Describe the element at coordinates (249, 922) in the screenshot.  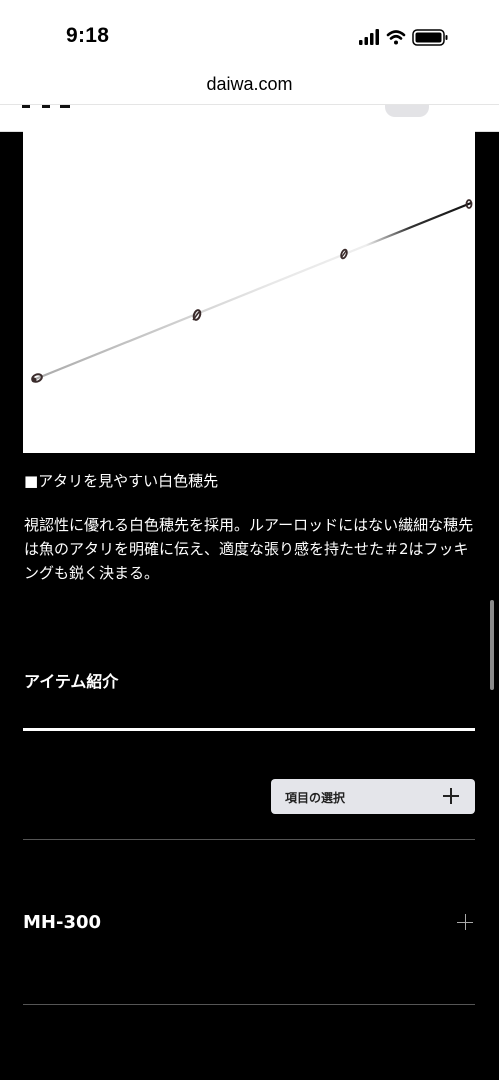
I see `accordion-item-mh-300: MH-300` at that location.